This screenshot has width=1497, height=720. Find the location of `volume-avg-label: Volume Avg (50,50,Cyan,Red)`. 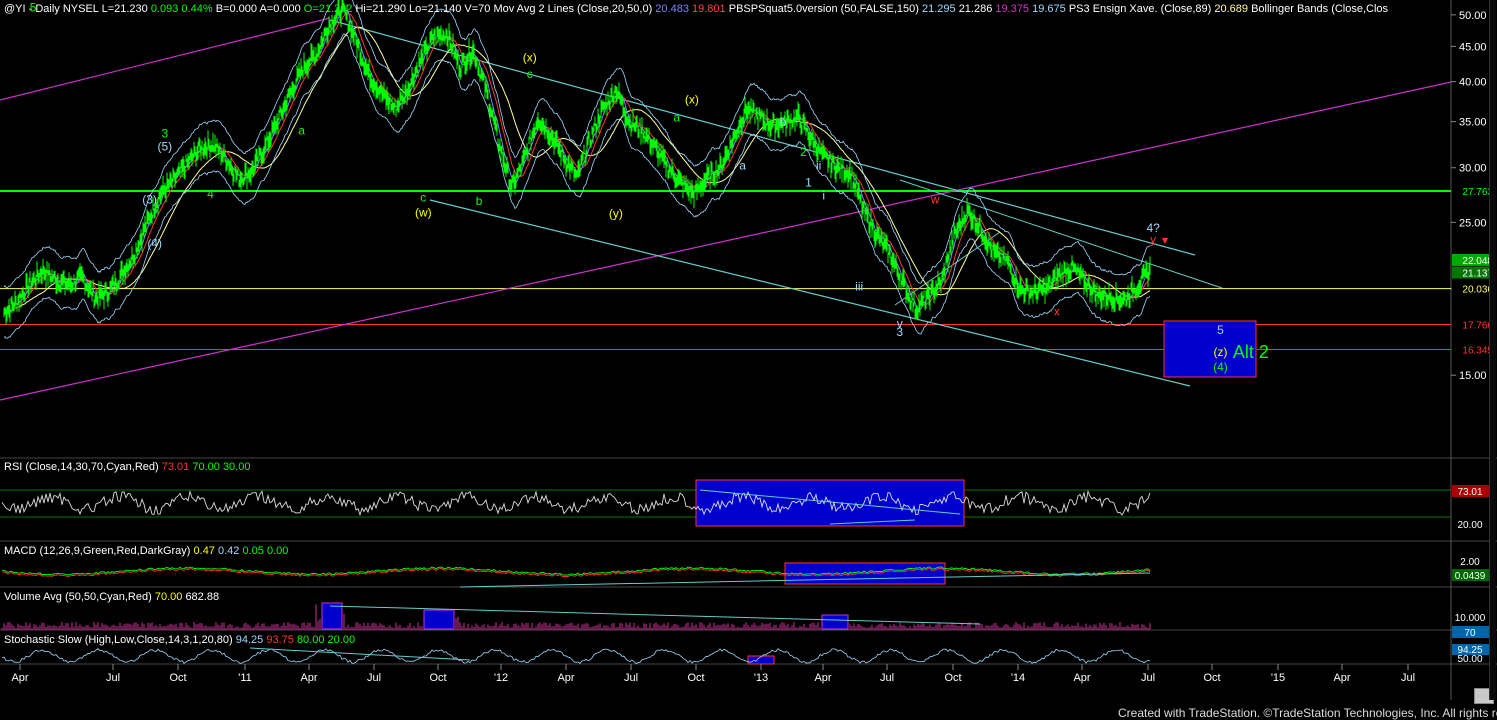

volume-avg-label: Volume Avg (50,50,Cyan,Red) is located at coordinates (78, 597).